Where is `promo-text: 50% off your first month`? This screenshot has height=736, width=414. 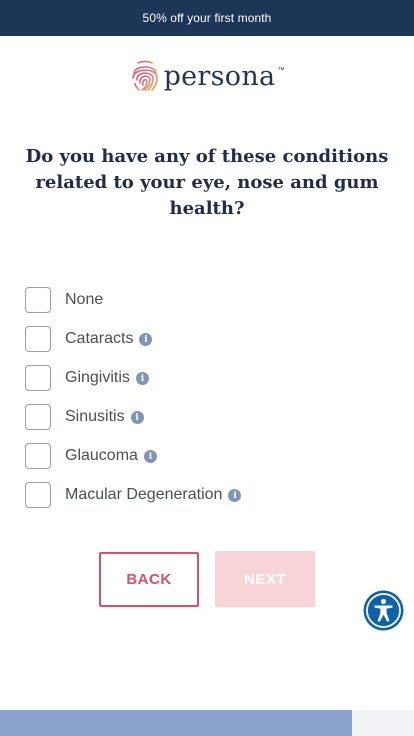 promo-text: 50% off your first month is located at coordinates (207, 18).